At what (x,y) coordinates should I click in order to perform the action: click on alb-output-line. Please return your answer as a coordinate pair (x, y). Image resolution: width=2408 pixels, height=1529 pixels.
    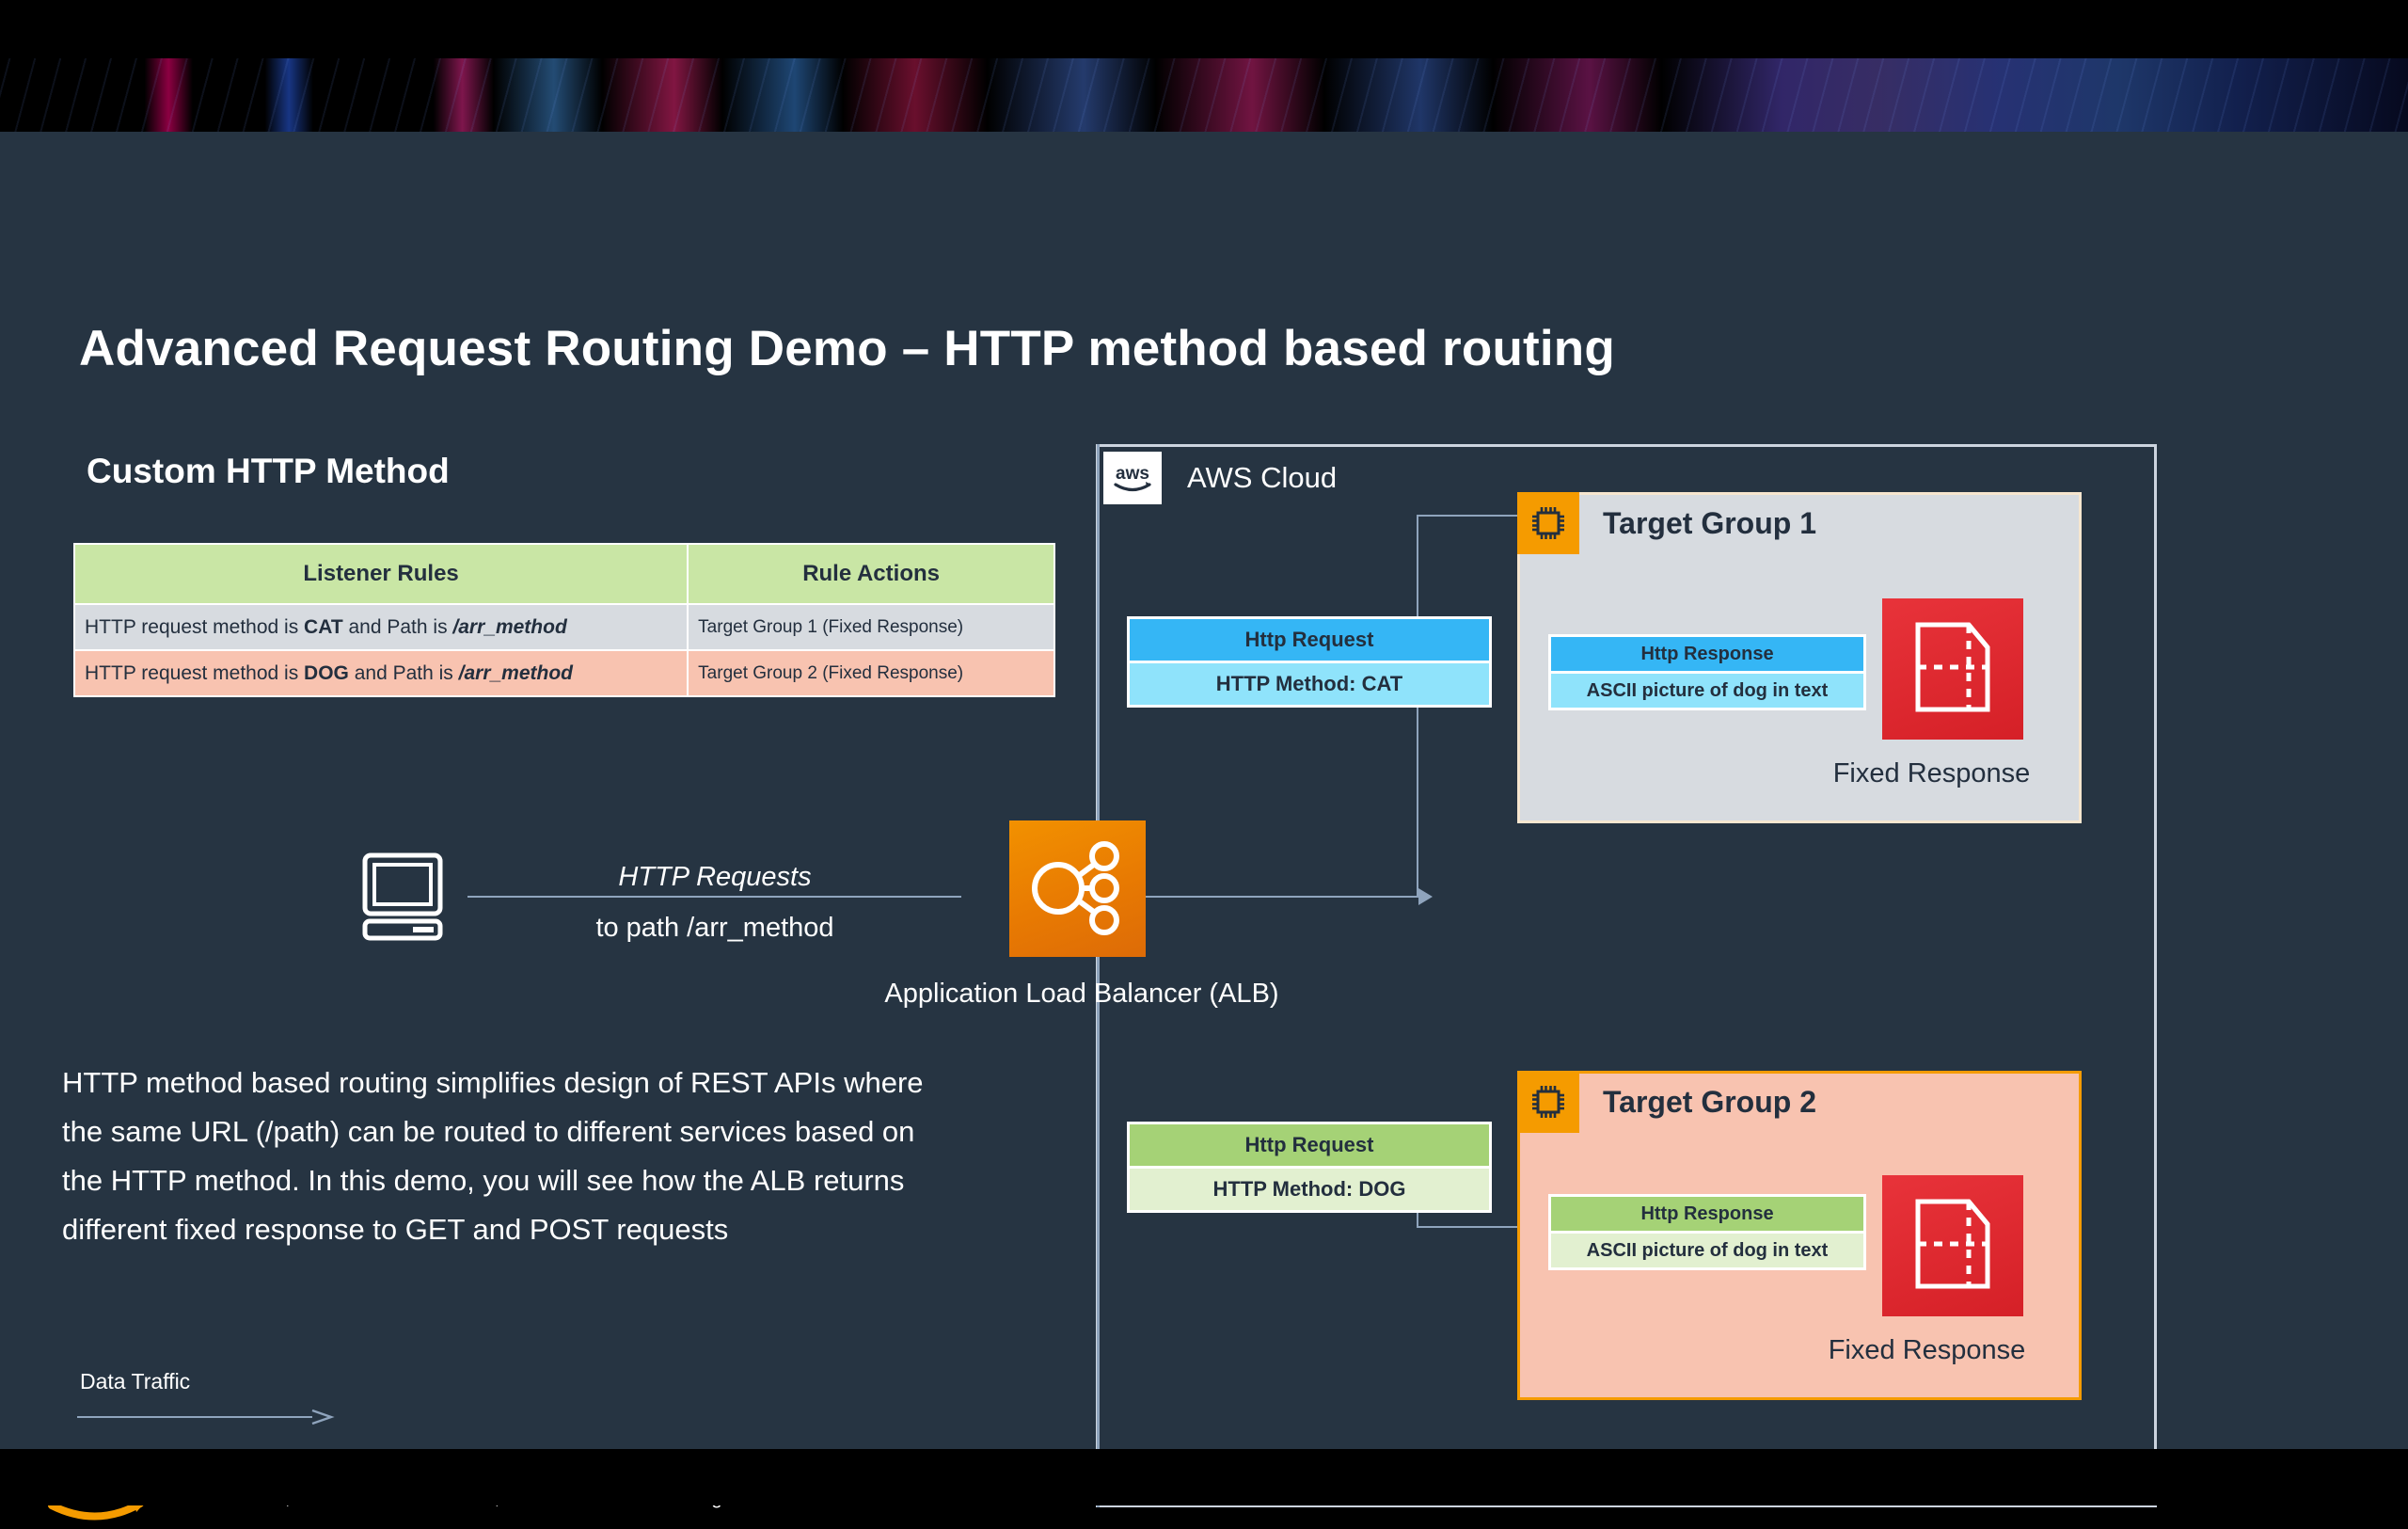
    Looking at the image, I should click on (1282, 897).